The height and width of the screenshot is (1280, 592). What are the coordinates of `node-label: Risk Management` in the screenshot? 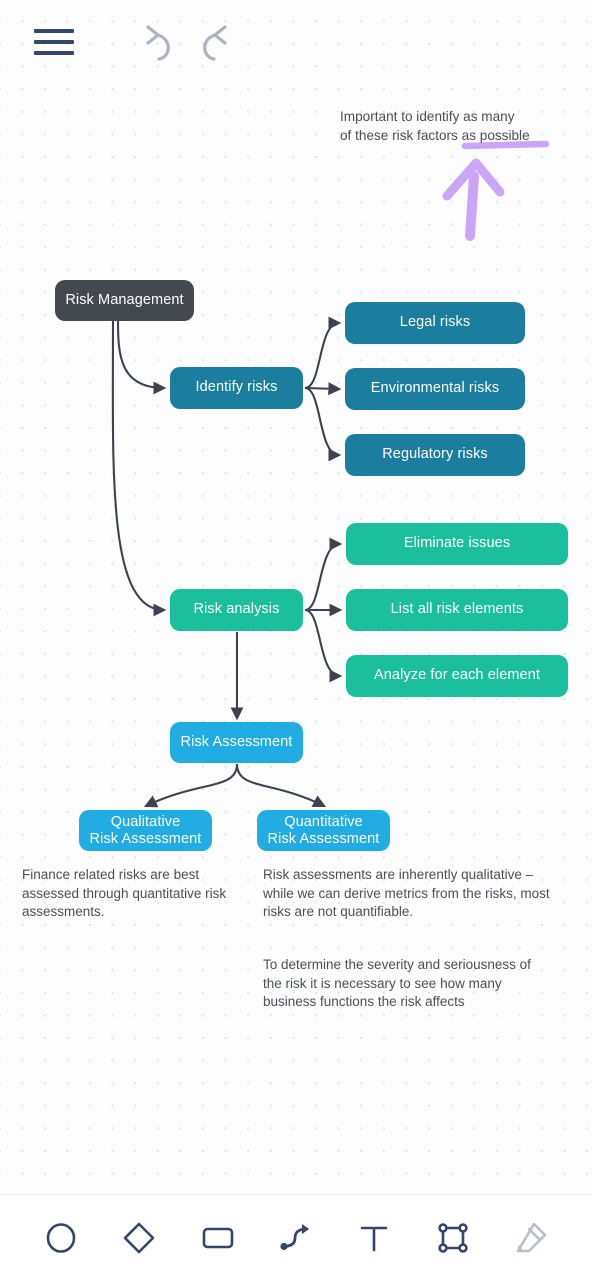 It's located at (124, 299).